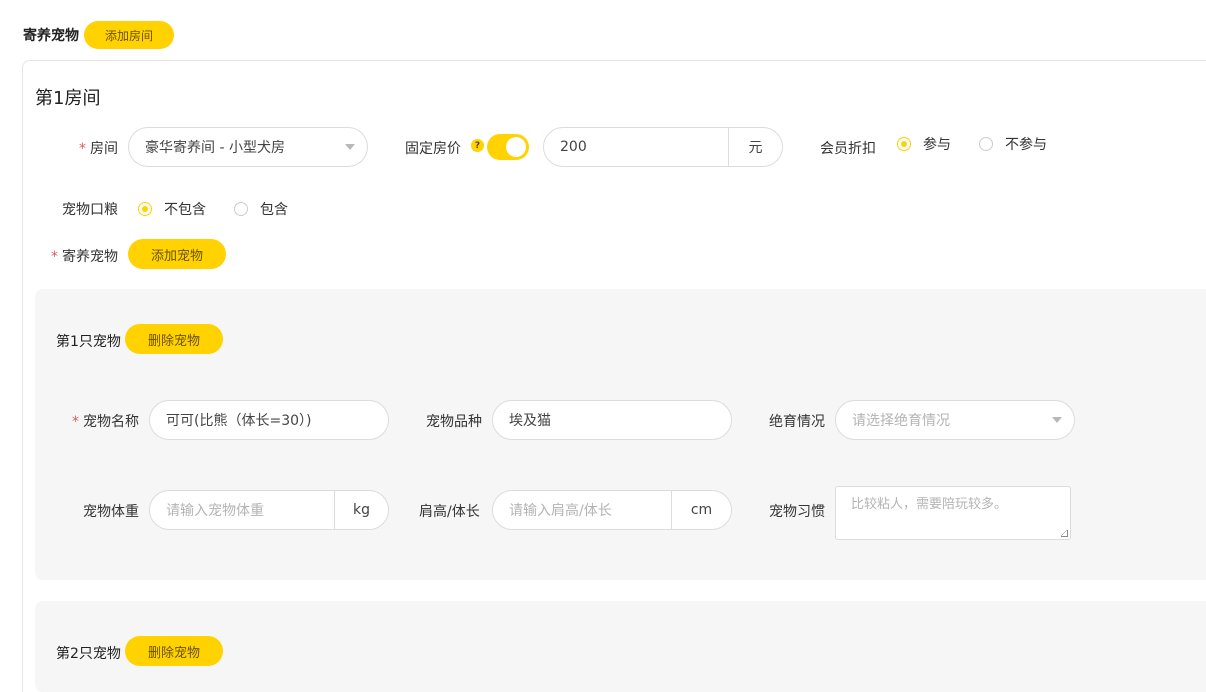  What do you see at coordinates (530, 421) in the screenshot?
I see `pet-breed-value: 埃及猫` at bounding box center [530, 421].